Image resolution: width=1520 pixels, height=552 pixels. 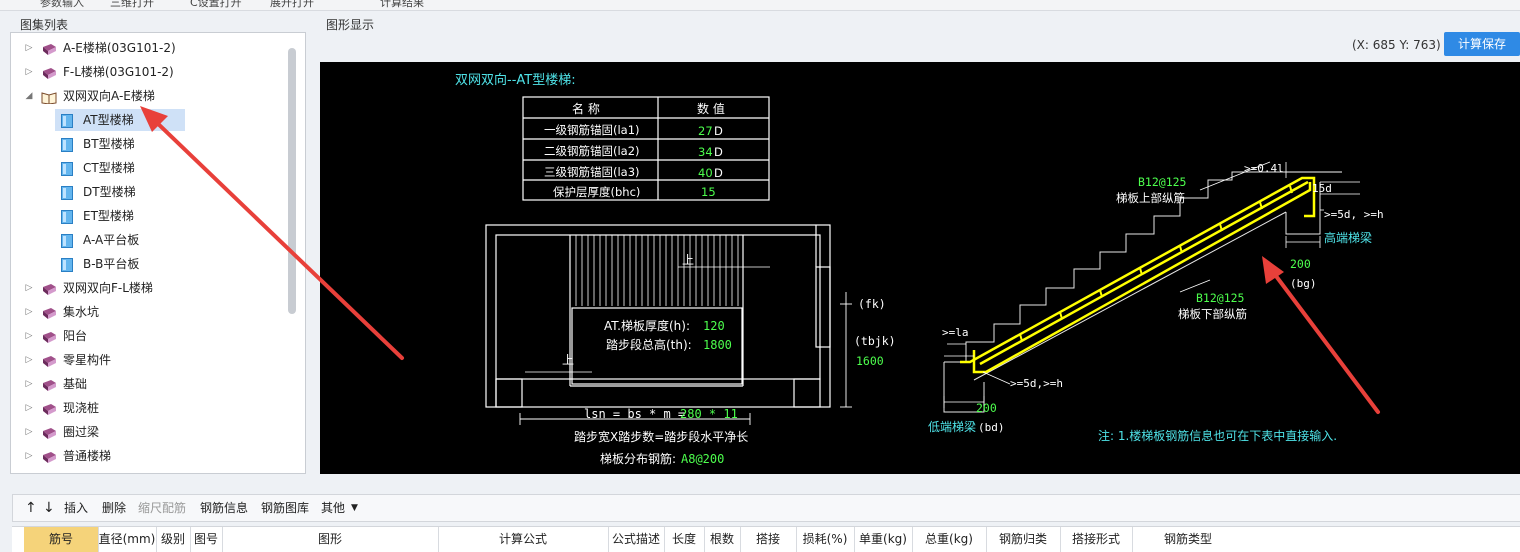 I want to click on rebar-library-button: 钢筋图库, so click(x=285, y=508).